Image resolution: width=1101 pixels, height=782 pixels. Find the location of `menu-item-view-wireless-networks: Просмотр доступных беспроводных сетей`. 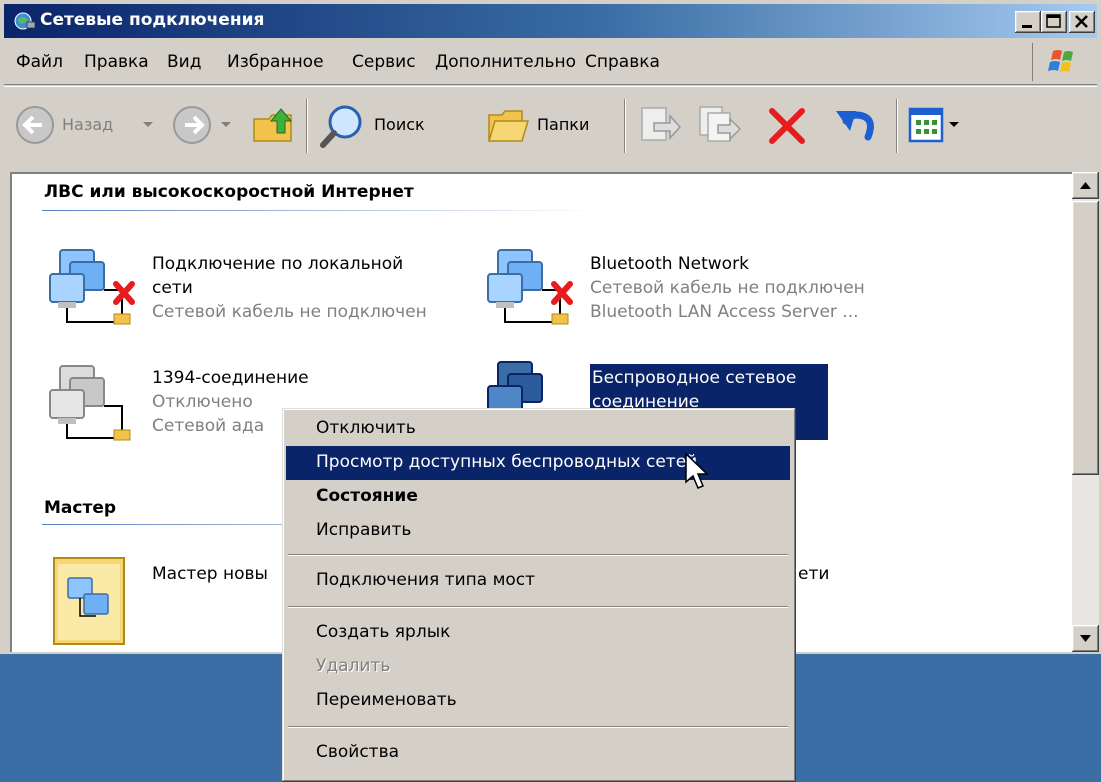

menu-item-view-wireless-networks: Просмотр доступных беспроводных сетей is located at coordinates (538, 463).